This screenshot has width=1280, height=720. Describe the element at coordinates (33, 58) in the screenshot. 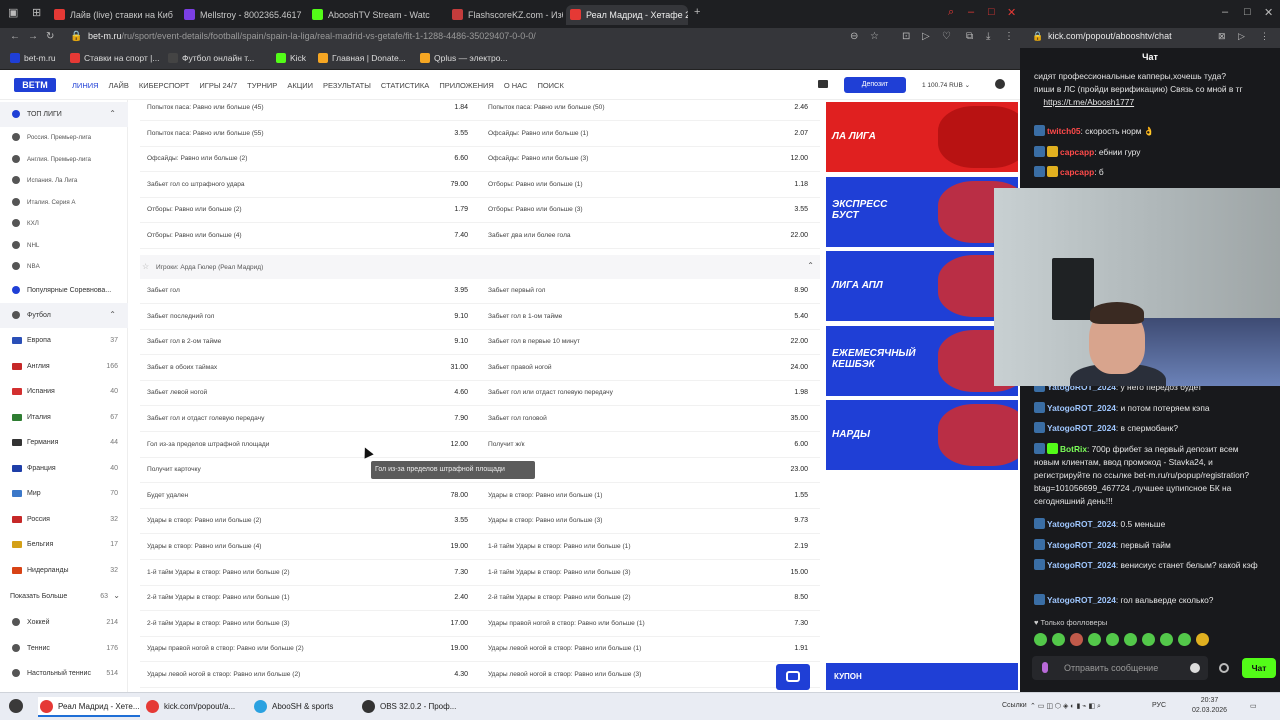

I see `bookmark-item: bet-m.ru` at that location.